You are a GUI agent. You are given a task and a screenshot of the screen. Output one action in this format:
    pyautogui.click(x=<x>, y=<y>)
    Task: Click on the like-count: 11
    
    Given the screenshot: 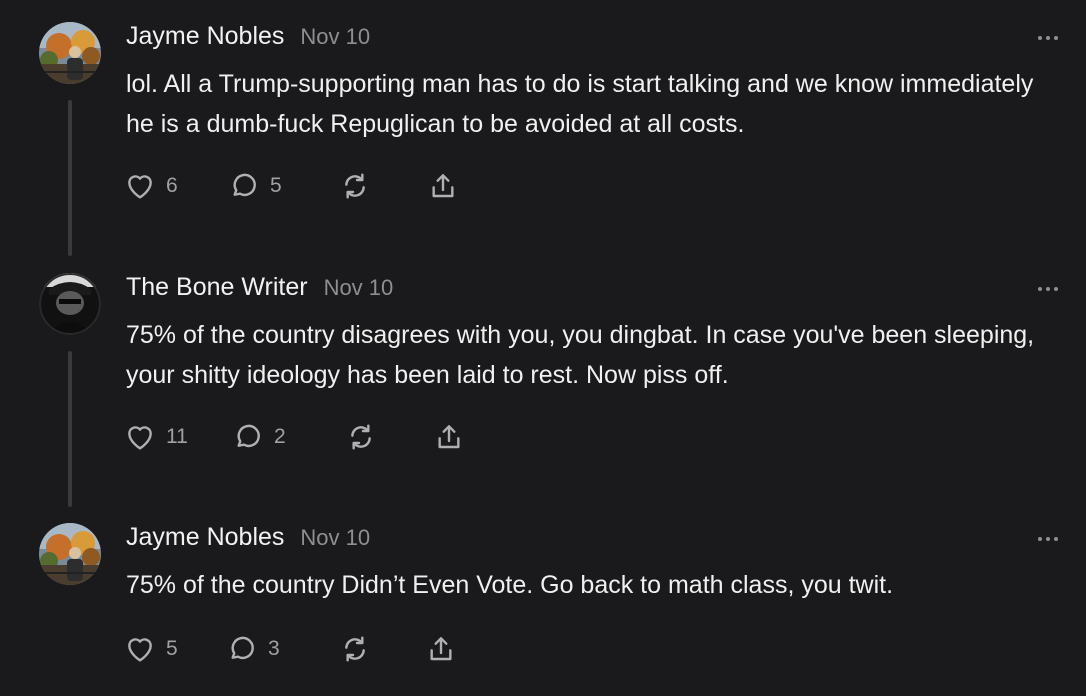 What is the action you would take?
    pyautogui.click(x=177, y=436)
    